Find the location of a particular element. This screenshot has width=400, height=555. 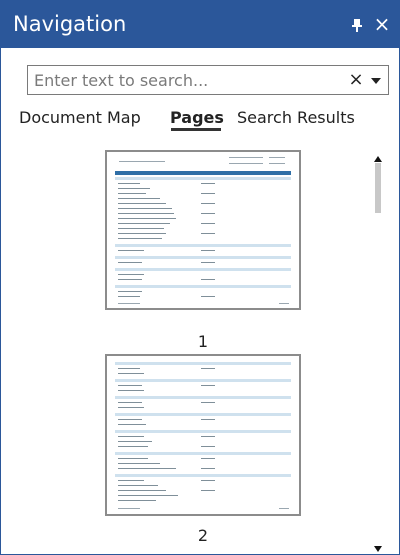

chevron-down-icon is located at coordinates (376, 81).